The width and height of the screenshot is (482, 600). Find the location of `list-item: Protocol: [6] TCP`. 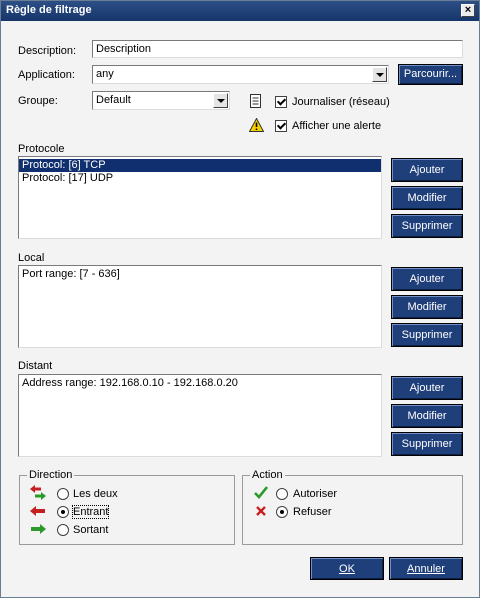

list-item: Protocol: [6] TCP is located at coordinates (200, 165).